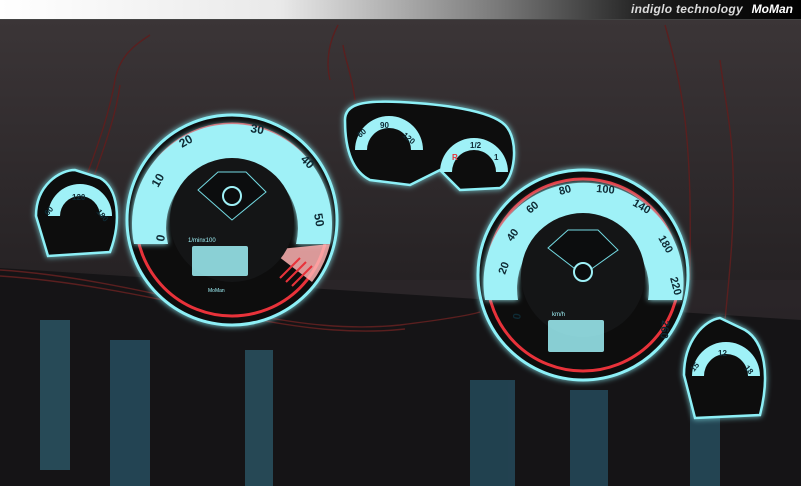 The image size is (801, 486). What do you see at coordinates (79, 197) in the screenshot?
I see `left-gauge-label-120: 120` at bounding box center [79, 197].